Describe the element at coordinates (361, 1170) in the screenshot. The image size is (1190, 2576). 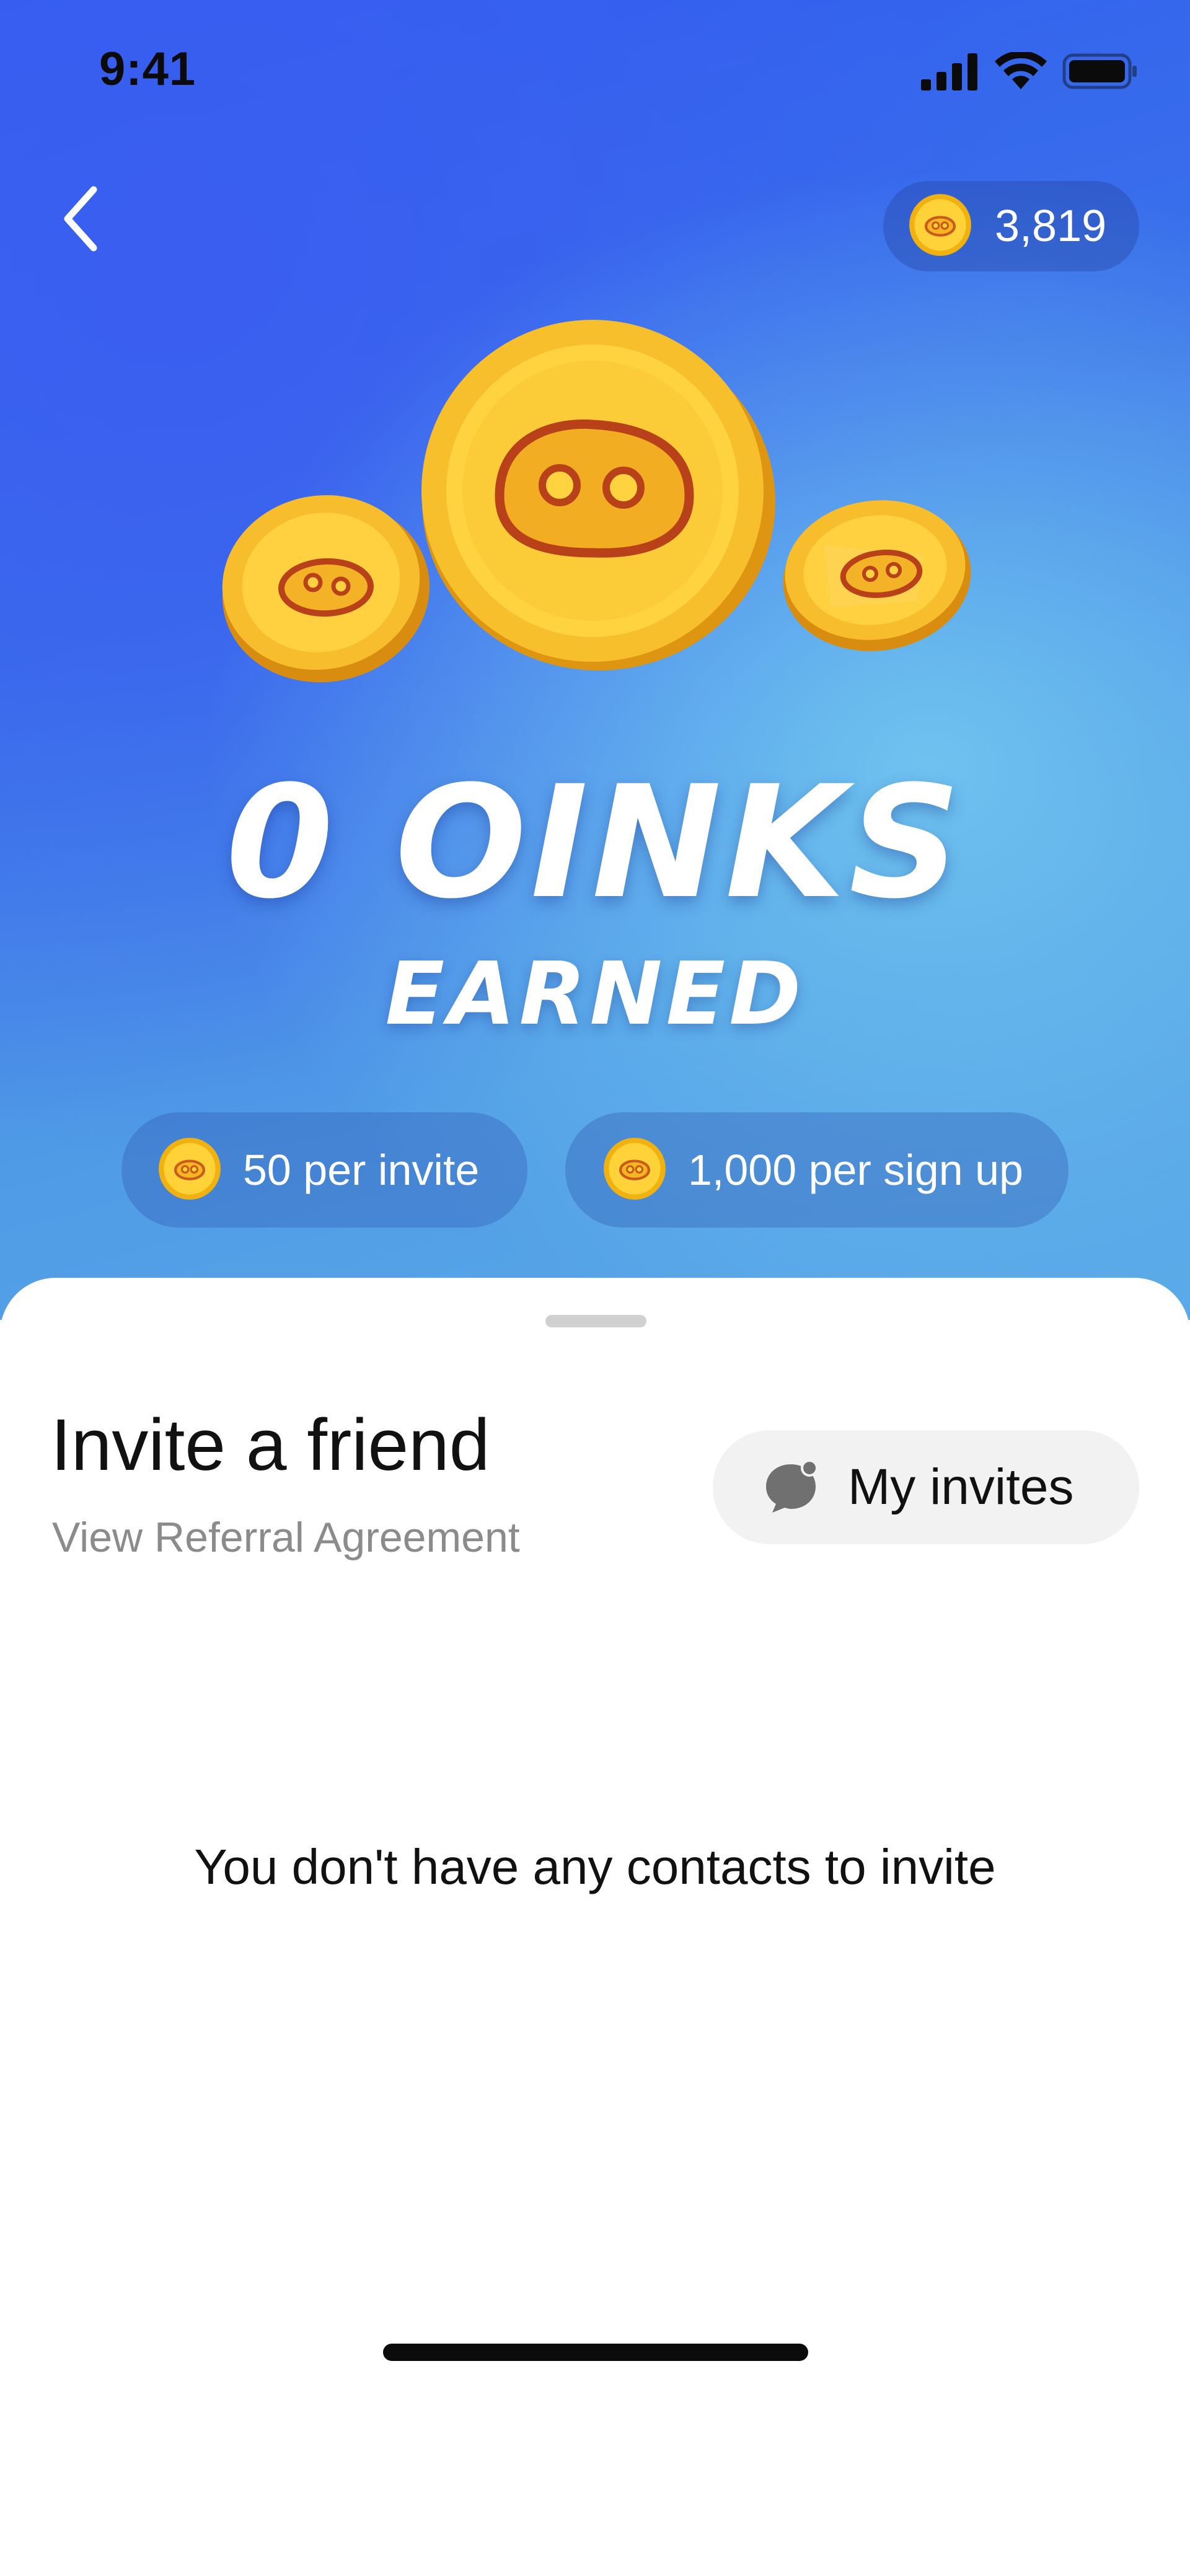
I see `reward-per-invite-label: 50 per invite` at that location.